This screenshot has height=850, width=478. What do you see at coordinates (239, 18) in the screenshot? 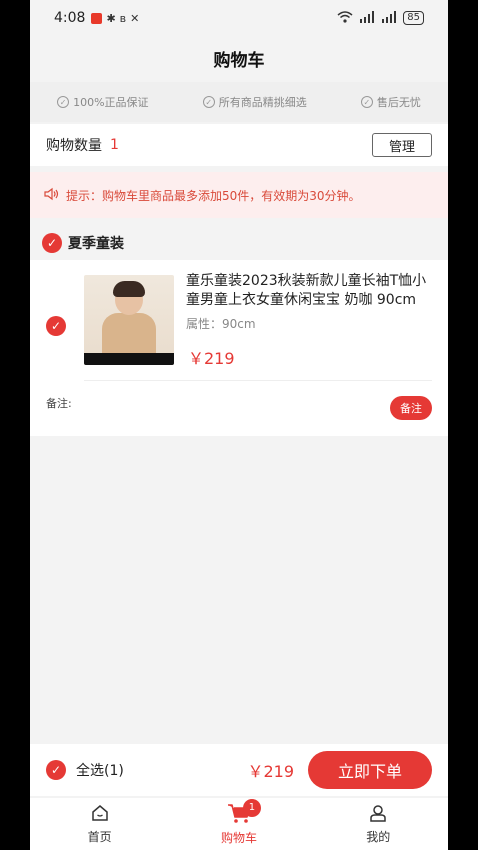
I see `status-bar: 4:08 ✱ ʙ ✕ 85` at bounding box center [239, 18].